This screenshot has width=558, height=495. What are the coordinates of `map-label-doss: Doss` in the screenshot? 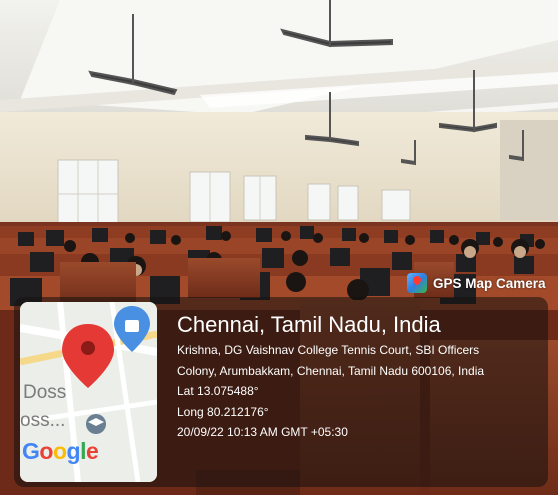 It's located at (45, 392).